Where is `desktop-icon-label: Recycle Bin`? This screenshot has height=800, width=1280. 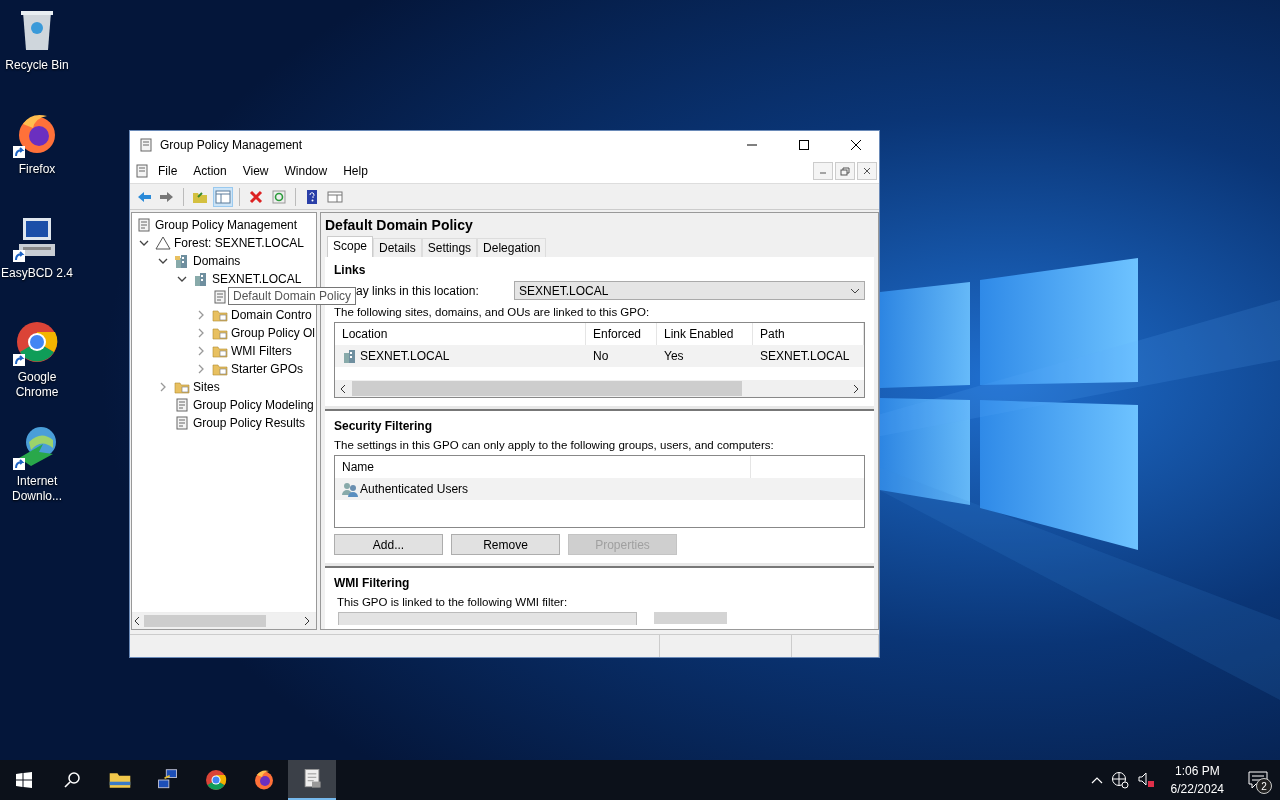 desktop-icon-label: Recycle Bin is located at coordinates (37, 65).